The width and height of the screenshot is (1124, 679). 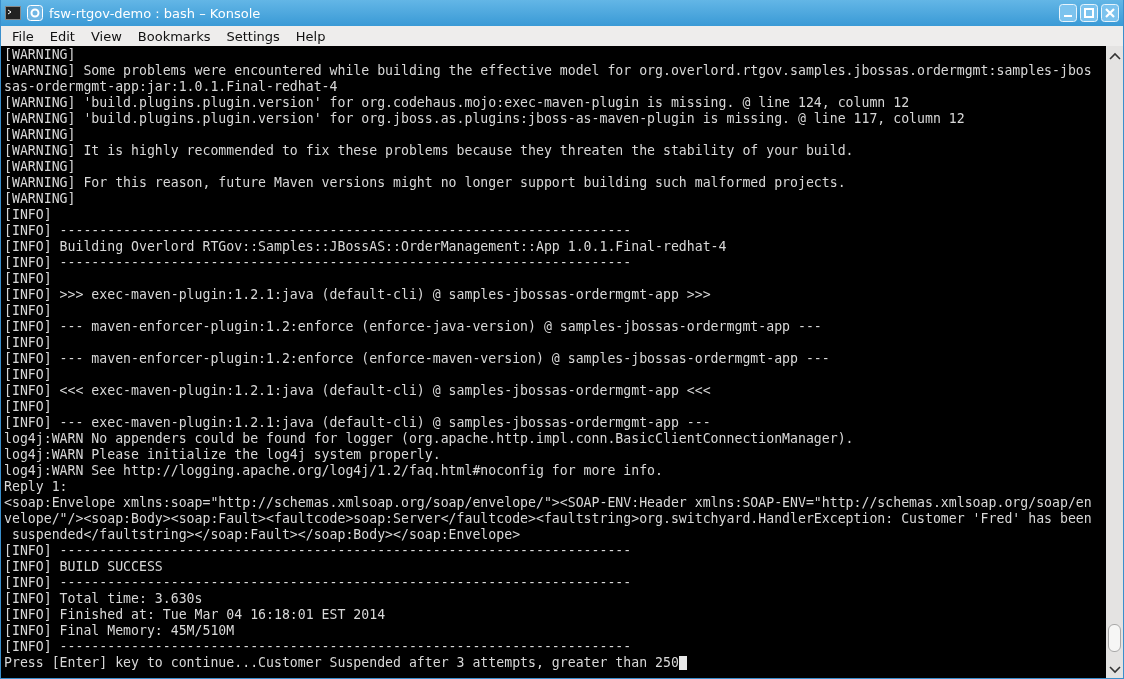 What do you see at coordinates (1068, 13) in the screenshot?
I see `minimize-icon` at bounding box center [1068, 13].